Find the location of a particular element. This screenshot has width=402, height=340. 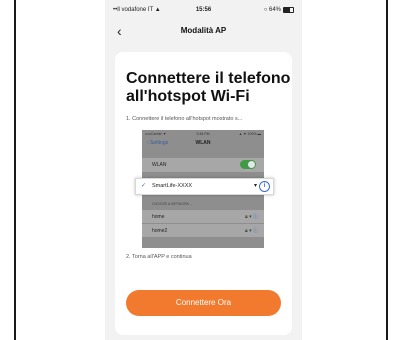

illustration-wlan-row: WLAN is located at coordinates (203, 165).